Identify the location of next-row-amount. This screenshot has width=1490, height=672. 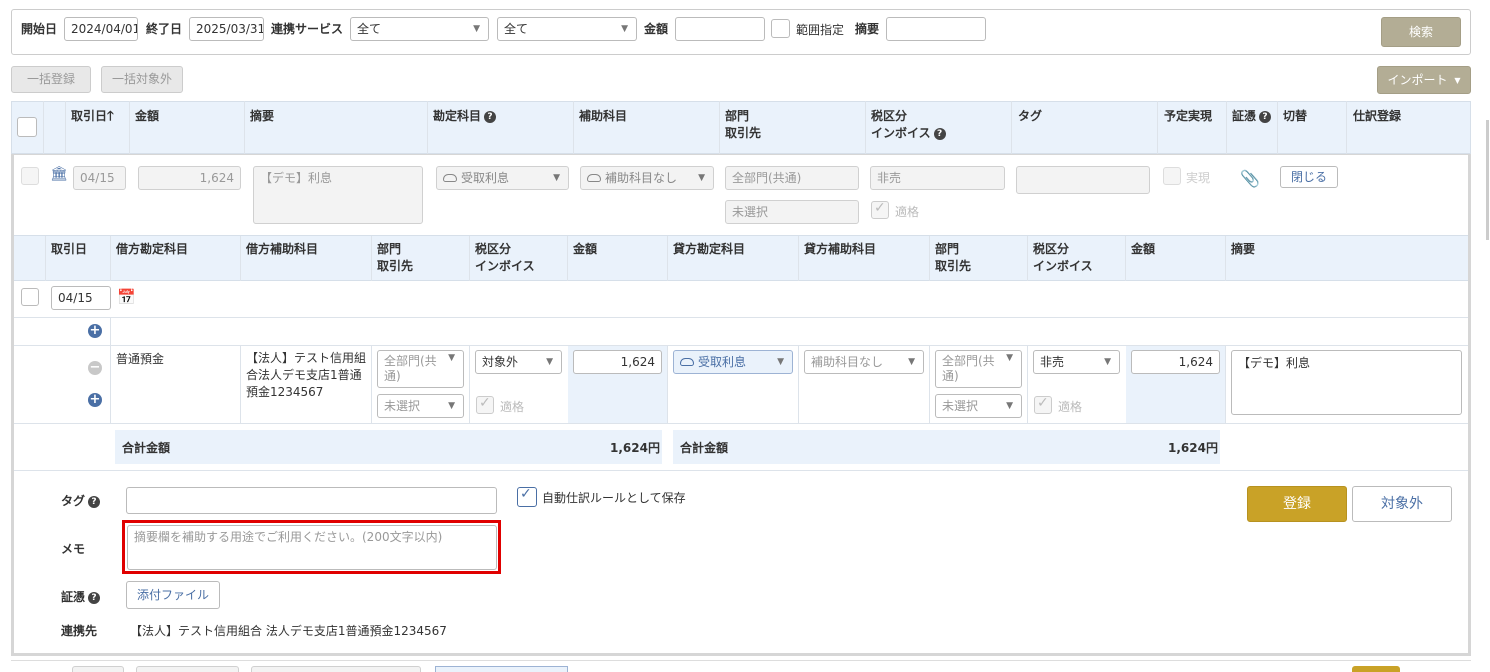
(187, 669).